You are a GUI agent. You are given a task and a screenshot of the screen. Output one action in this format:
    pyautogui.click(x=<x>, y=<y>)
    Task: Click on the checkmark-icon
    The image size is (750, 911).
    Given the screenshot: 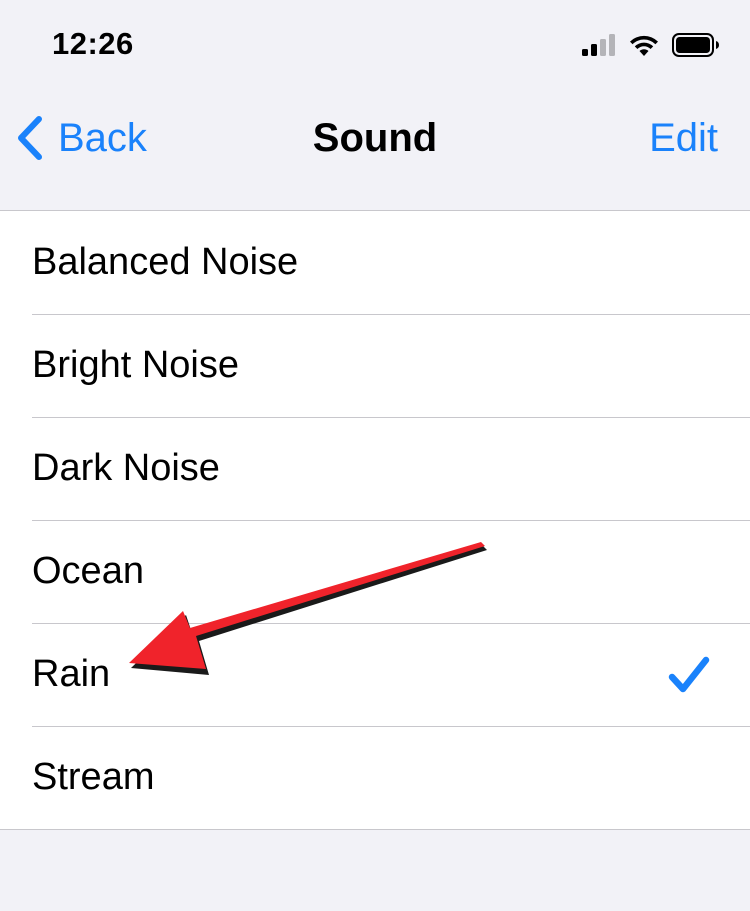 What is the action you would take?
    pyautogui.click(x=689, y=674)
    